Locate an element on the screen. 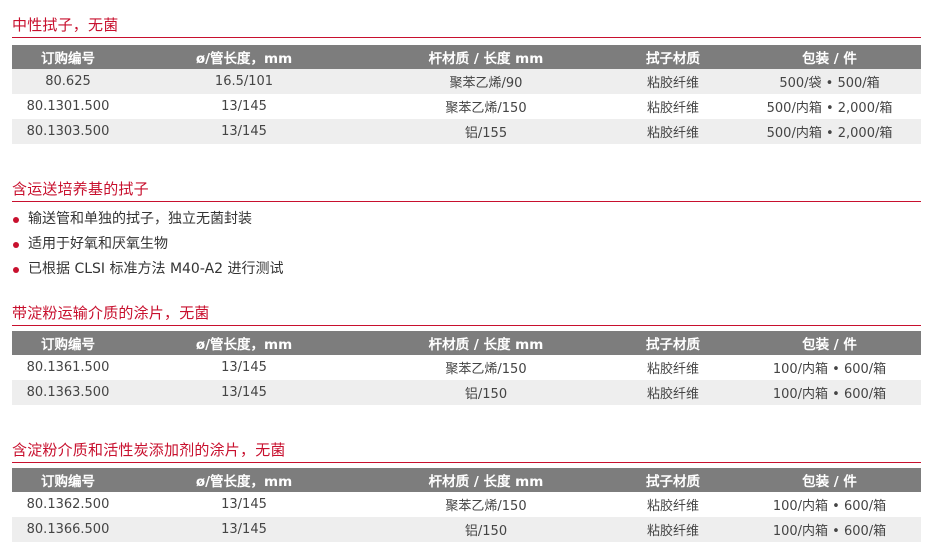  order-no-cell: 80.1361.500 is located at coordinates (68, 367).